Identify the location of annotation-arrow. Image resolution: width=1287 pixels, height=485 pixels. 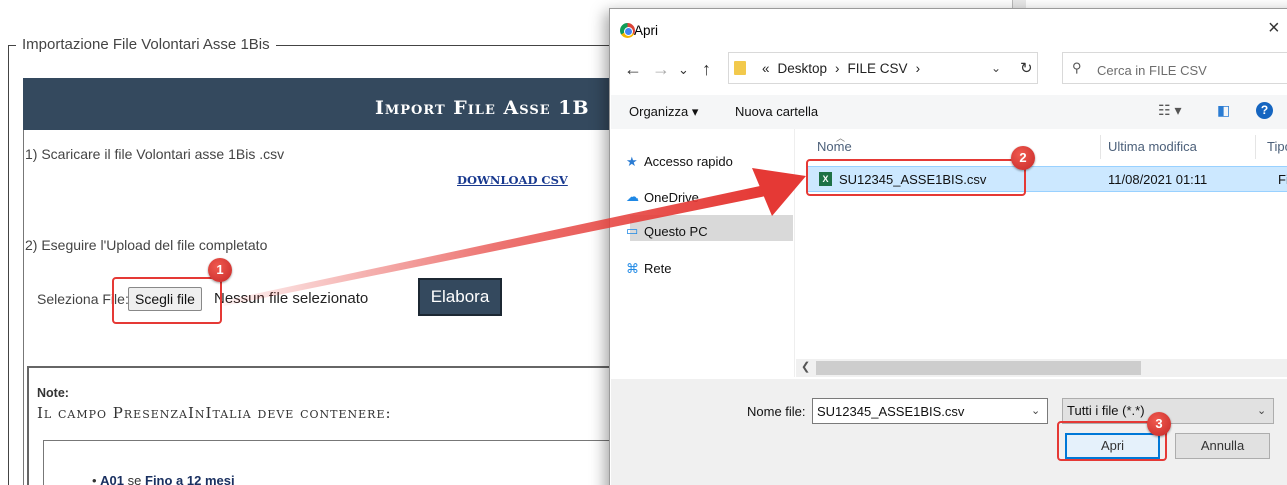
(514, 237).